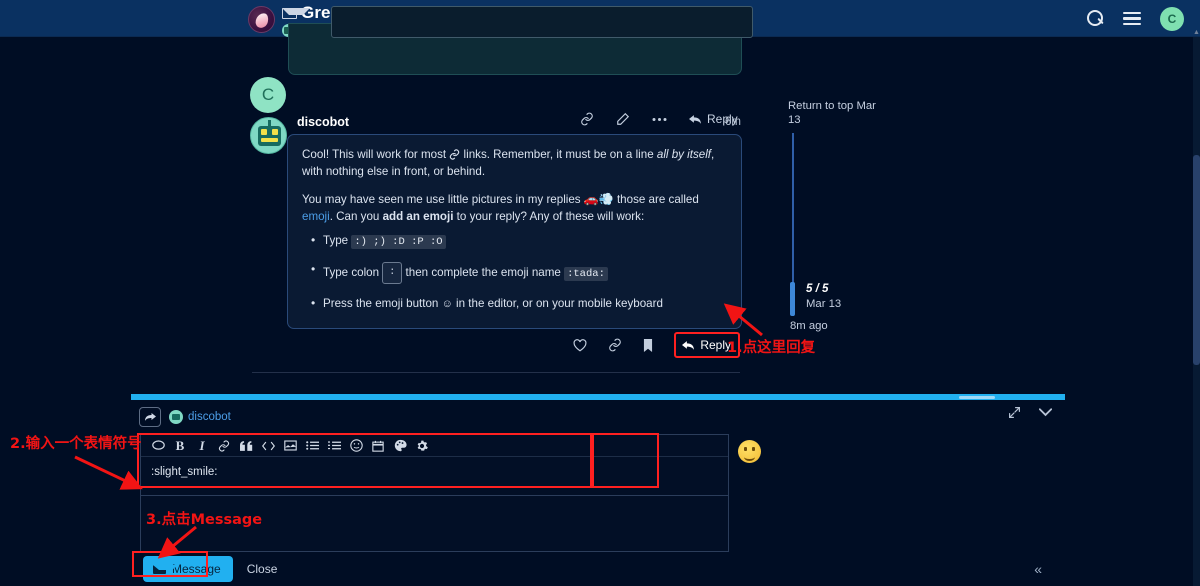  I want to click on bullet1-pre: Type, so click(337, 240).